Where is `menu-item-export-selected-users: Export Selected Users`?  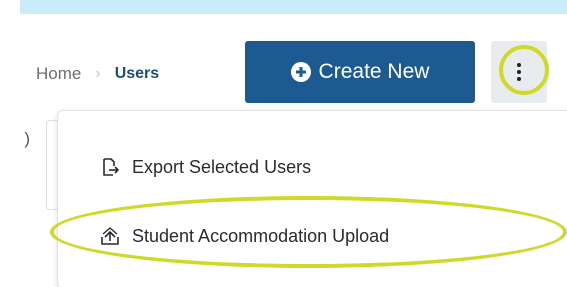 menu-item-export-selected-users: Export Selected Users is located at coordinates (312, 167).